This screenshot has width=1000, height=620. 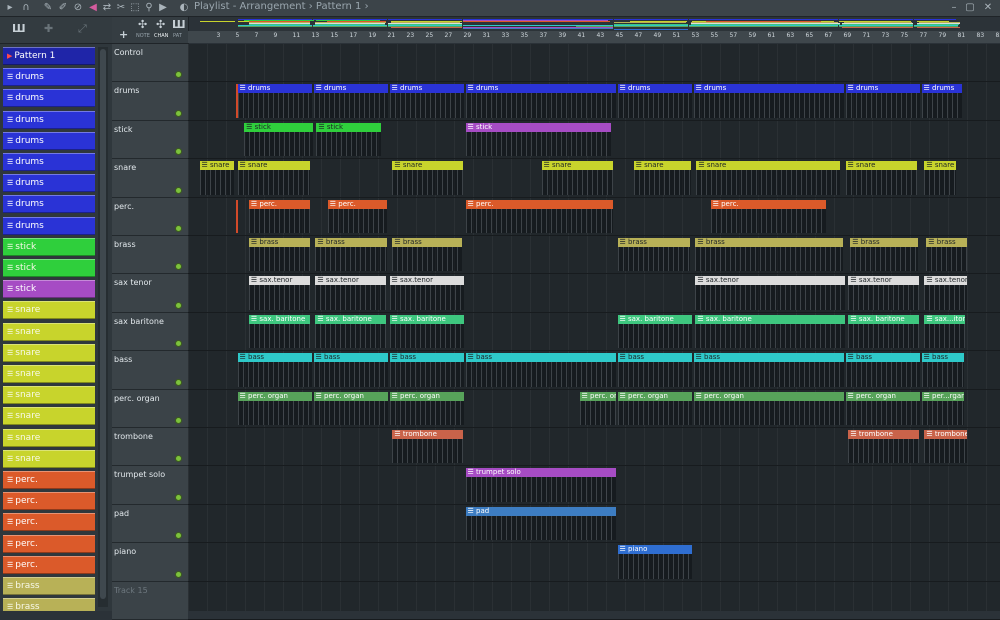 I want to click on pattern-item: ☰brass, so click(x=49, y=604).